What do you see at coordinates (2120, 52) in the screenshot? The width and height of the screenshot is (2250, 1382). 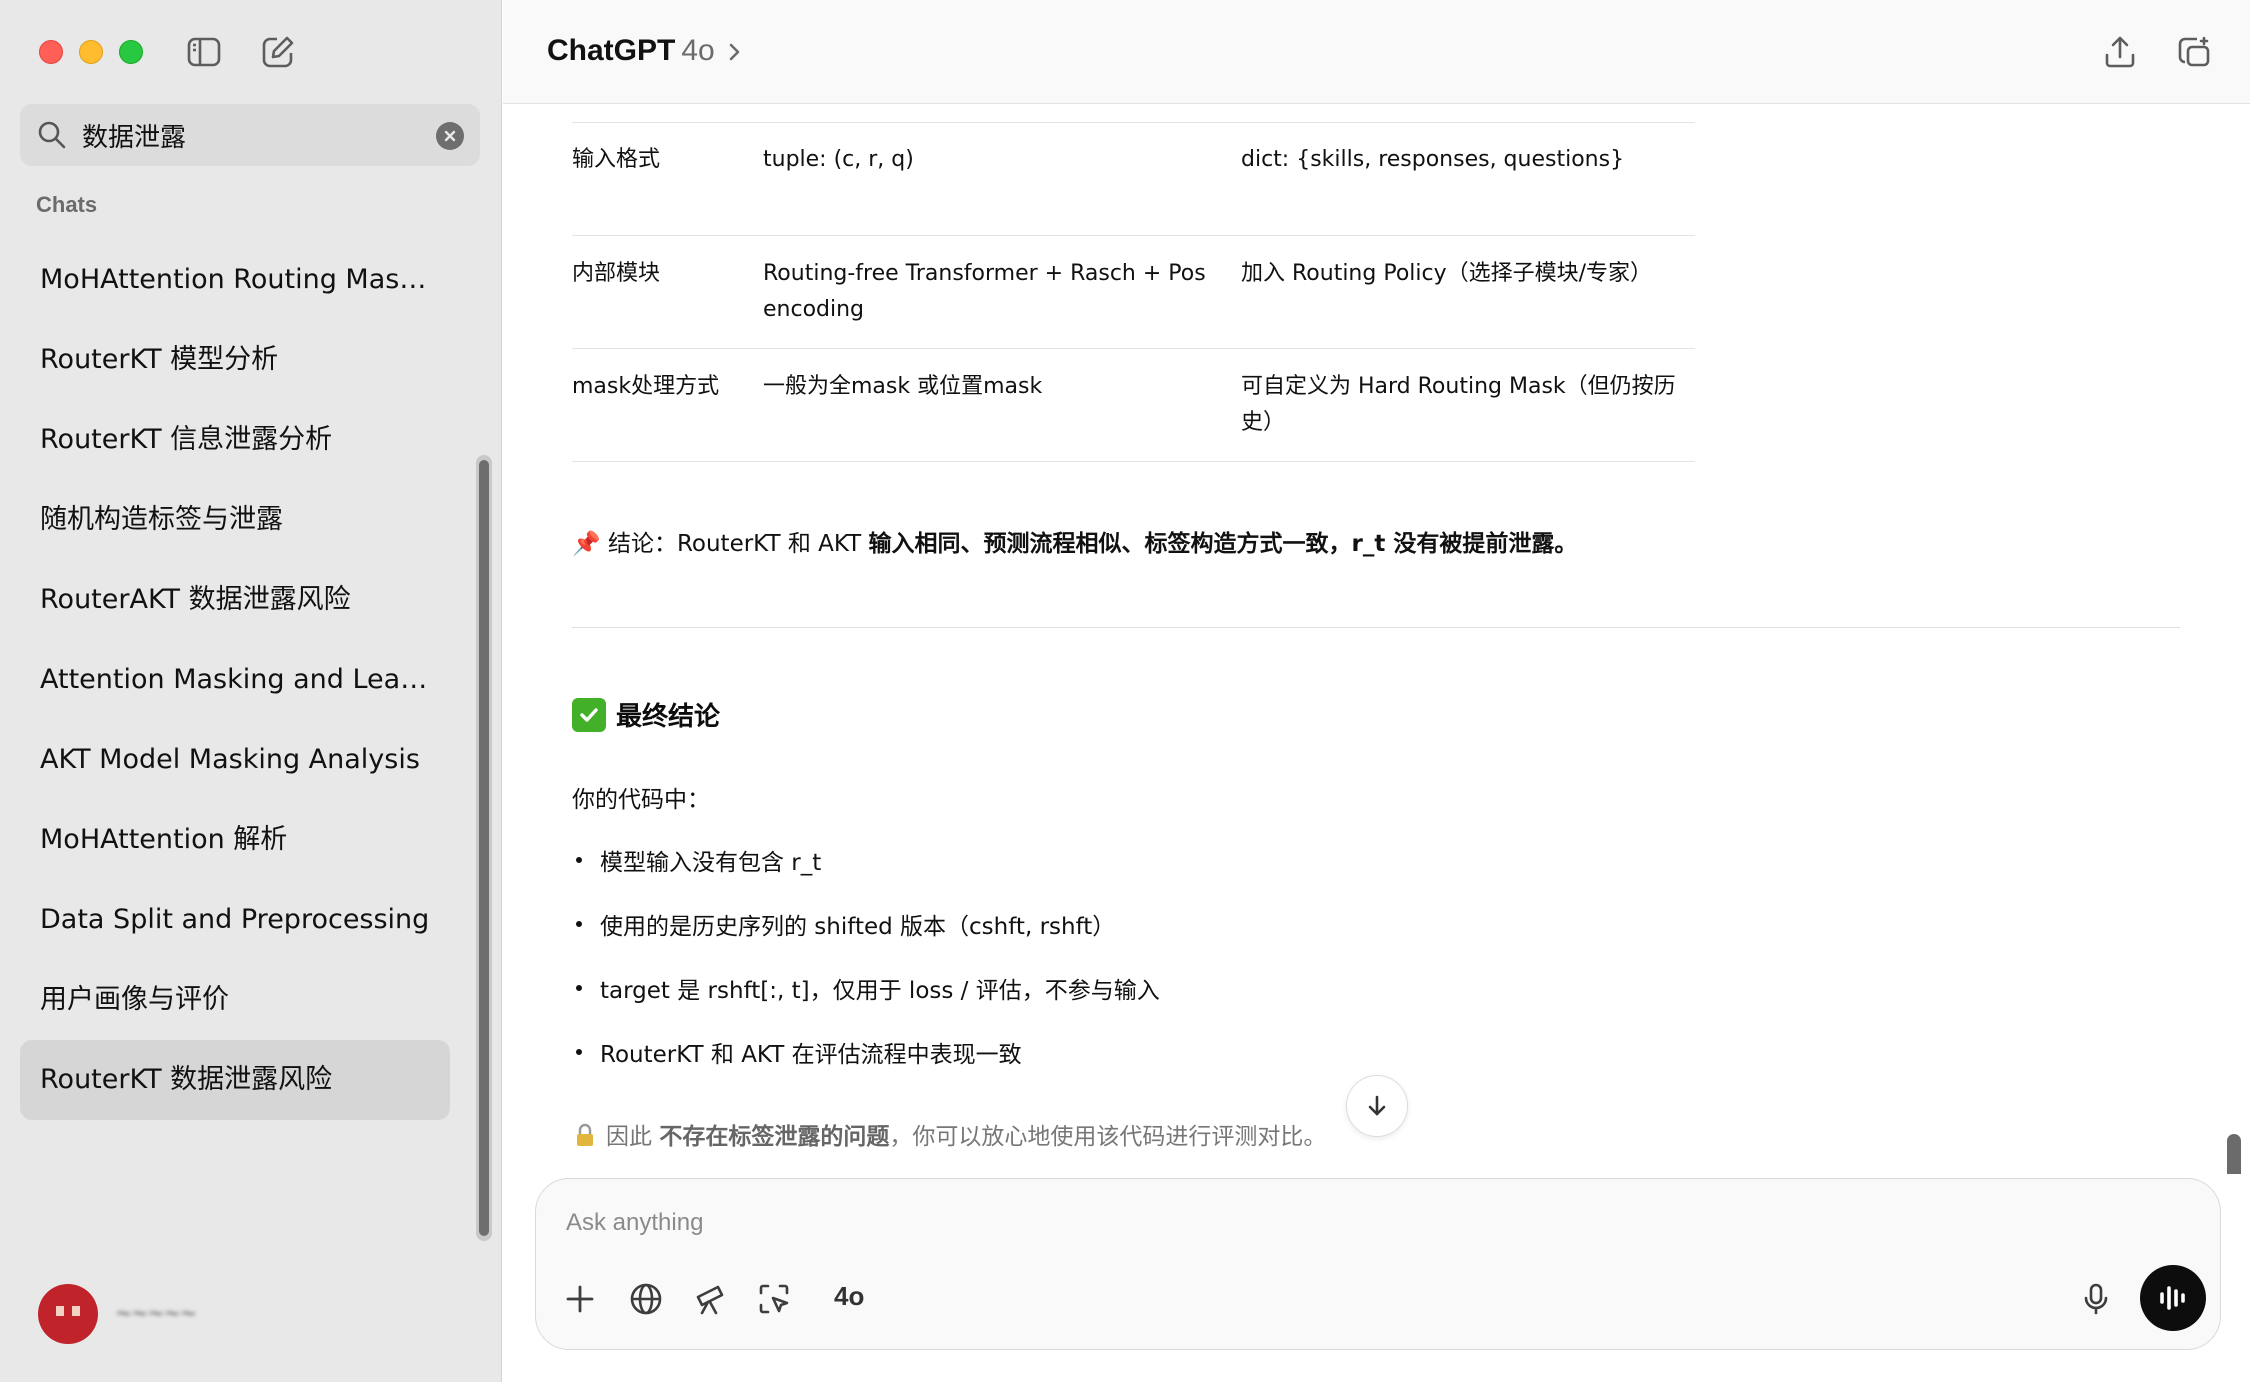 I see `share-icon` at bounding box center [2120, 52].